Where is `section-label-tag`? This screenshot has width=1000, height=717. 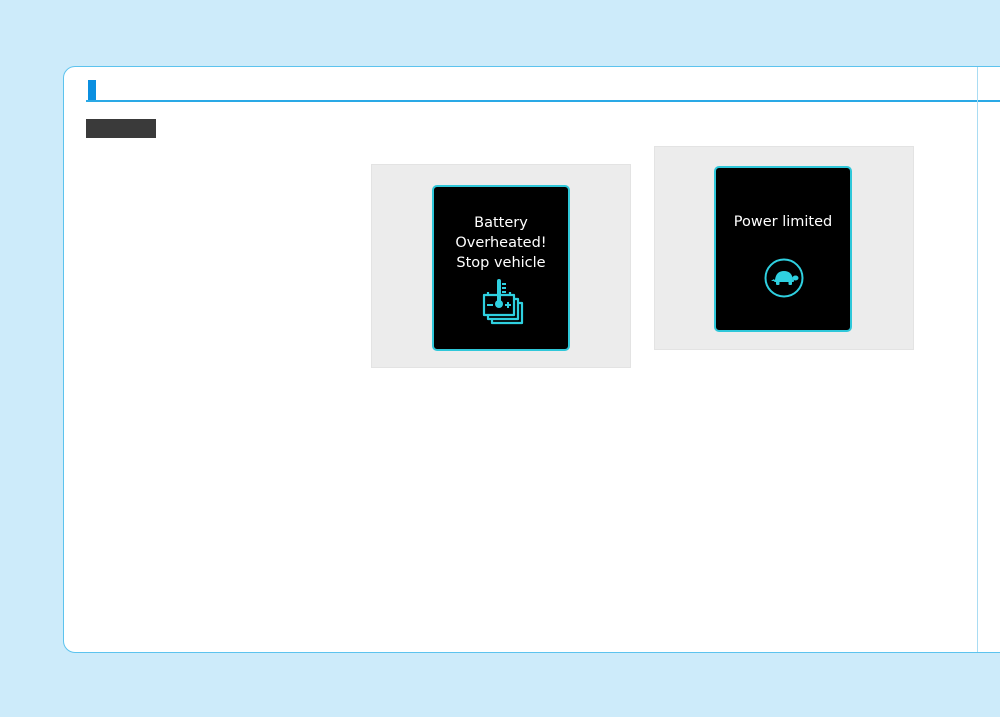
section-label-tag is located at coordinates (121, 128).